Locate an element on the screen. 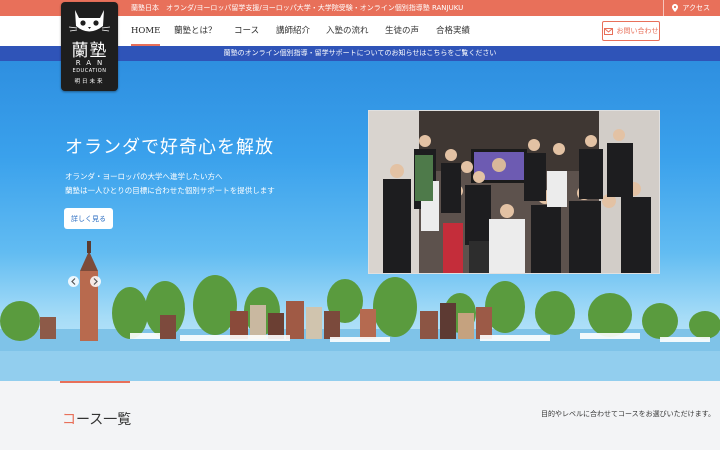 Image resolution: width=720 pixels, height=450 pixels. hero-detail-button: 詳しく見る is located at coordinates (88, 218).